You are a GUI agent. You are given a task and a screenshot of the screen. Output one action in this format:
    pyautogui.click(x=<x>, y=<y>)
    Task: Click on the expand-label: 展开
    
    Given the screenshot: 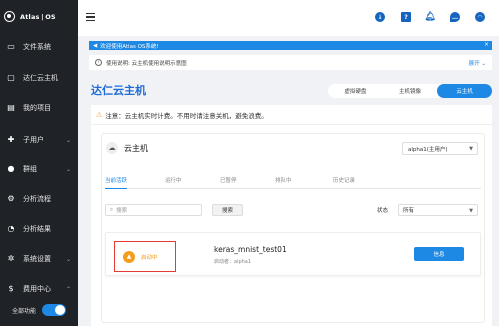 What is the action you would take?
    pyautogui.click(x=474, y=64)
    